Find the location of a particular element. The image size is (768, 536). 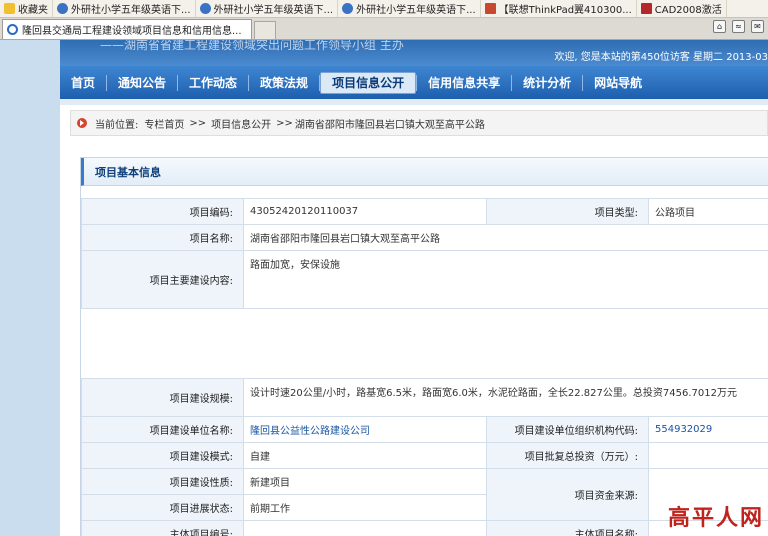

invest-label: 项目批复总投资（万元）: is located at coordinates (567, 455).